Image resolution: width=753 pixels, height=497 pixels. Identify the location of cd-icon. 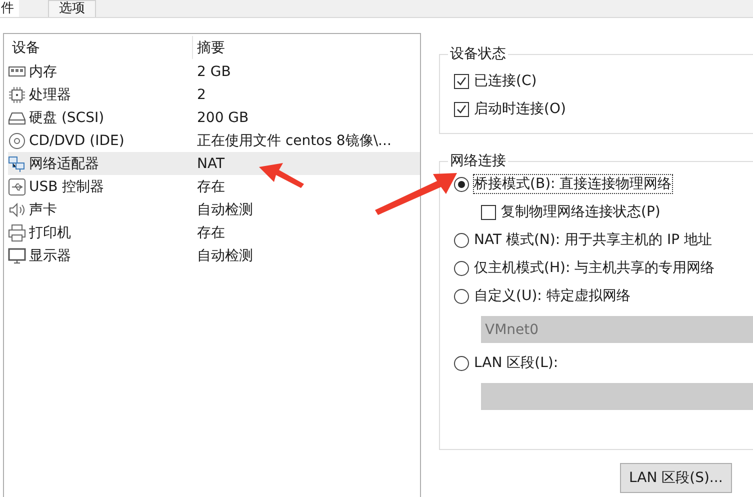
(17, 141).